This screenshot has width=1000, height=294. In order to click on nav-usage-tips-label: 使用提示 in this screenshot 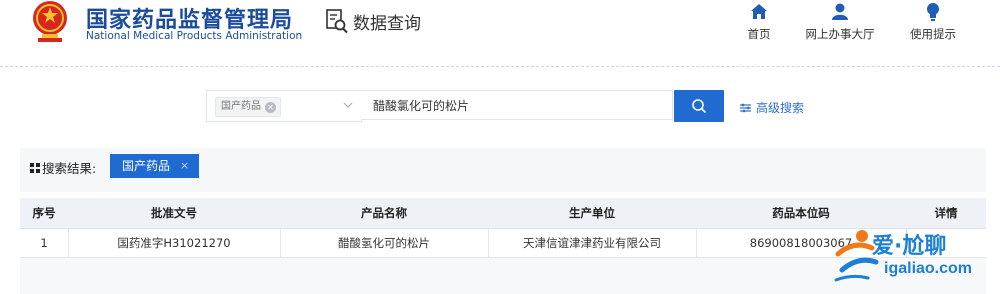, I will do `click(933, 34)`.